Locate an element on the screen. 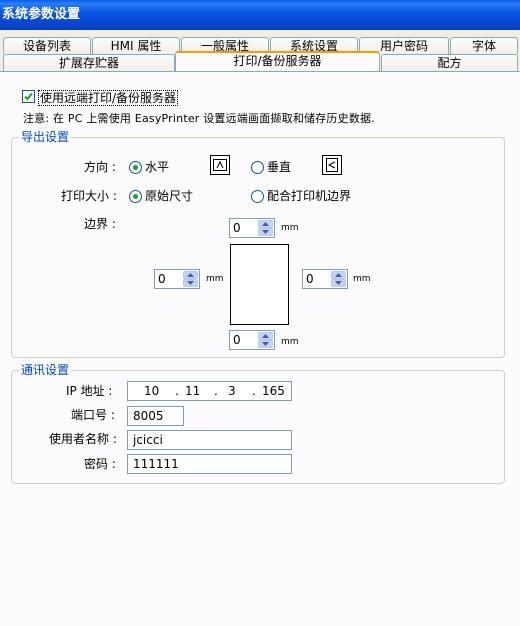 This screenshot has width=520, height=626. direction-vertical-label: 垂直 is located at coordinates (279, 167).